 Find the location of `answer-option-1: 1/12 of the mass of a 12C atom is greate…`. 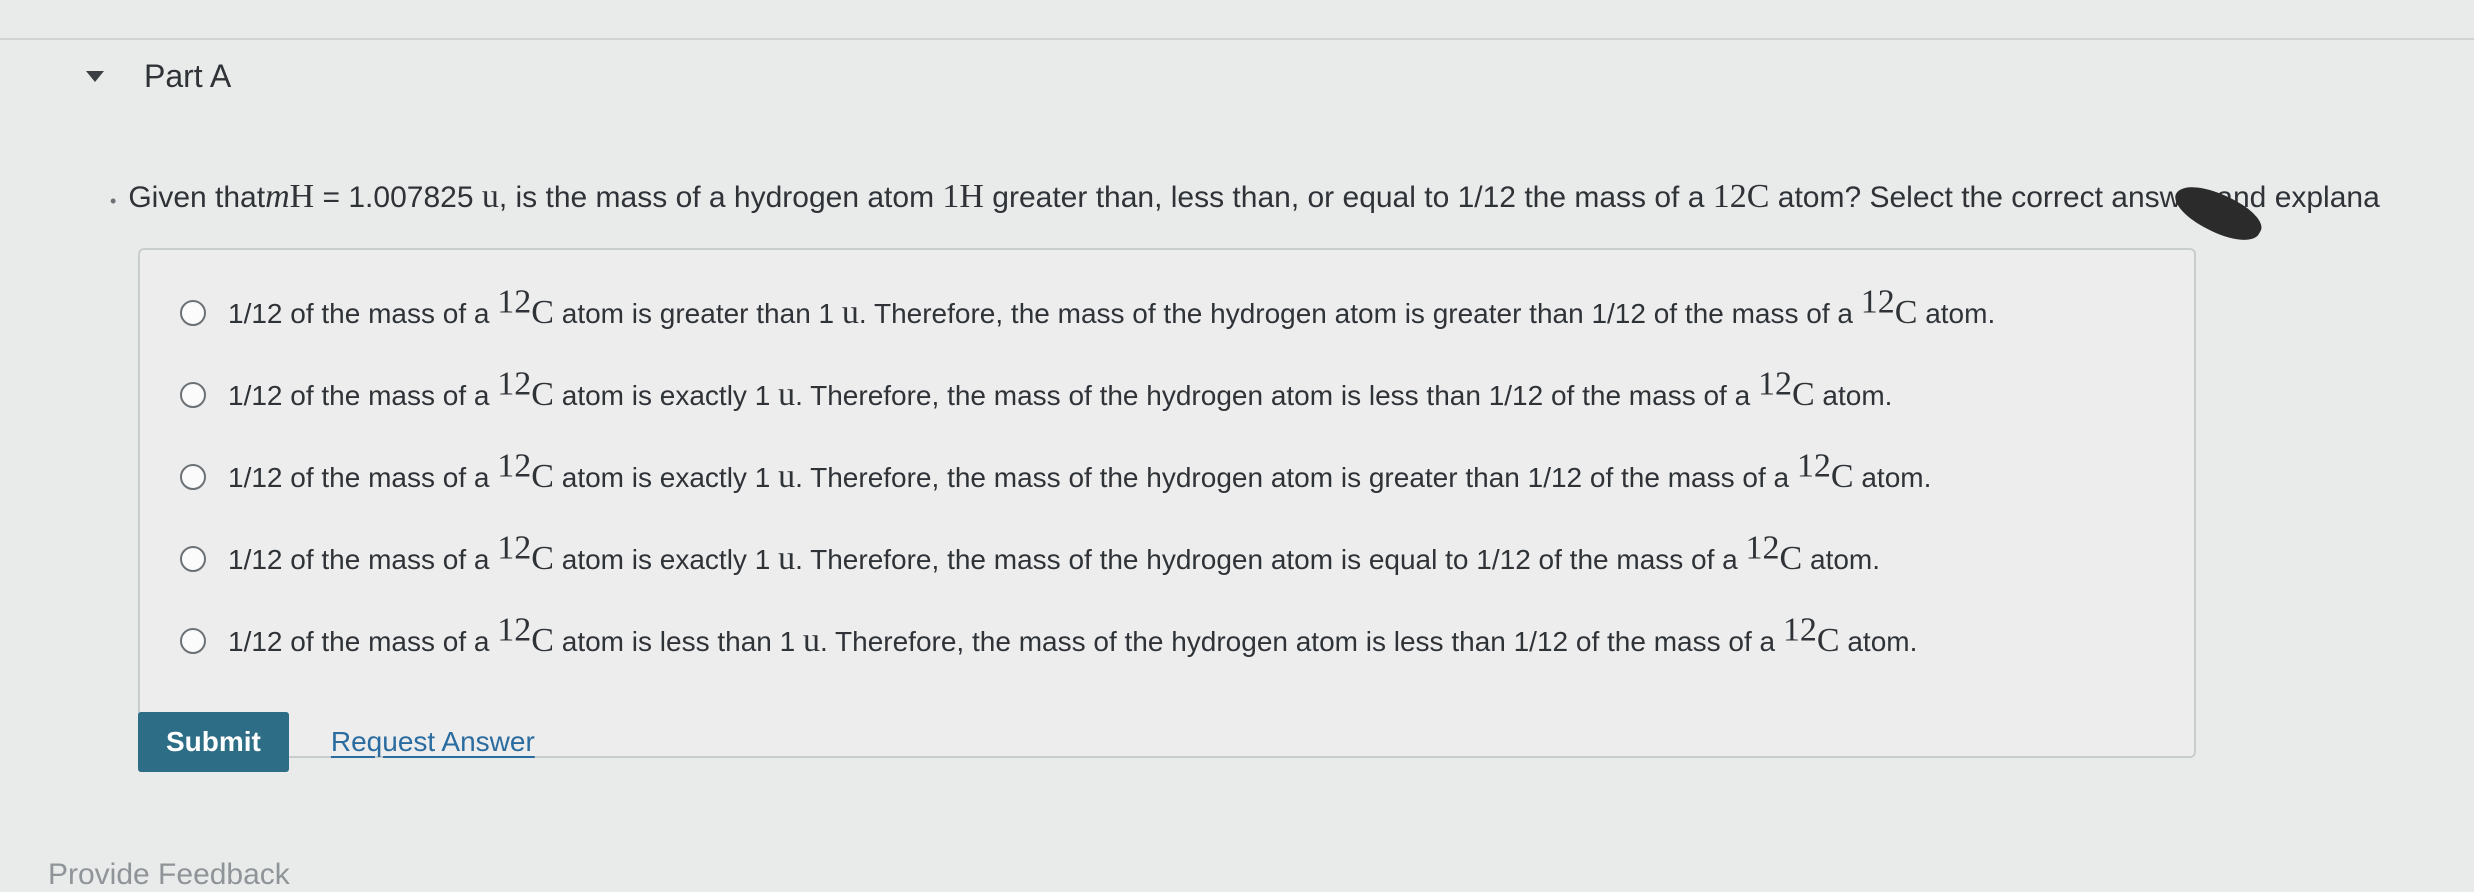

answer-option-1: 1/12 of the mass of a 12C atom is greate… is located at coordinates (1088, 307).